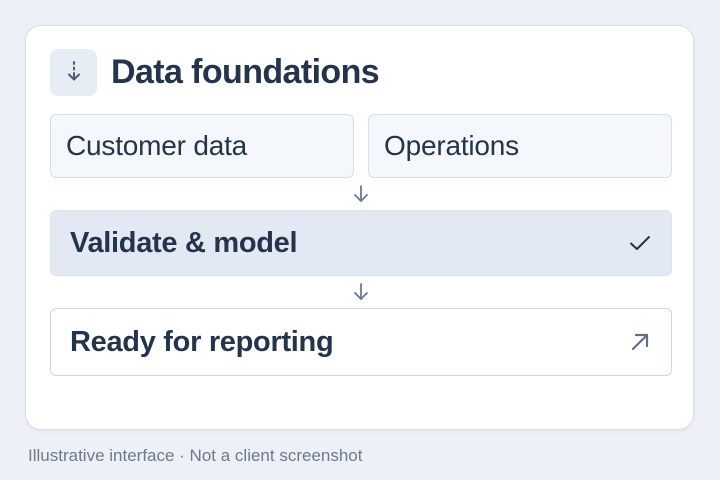 This screenshot has width=720, height=480. What do you see at coordinates (640, 342) in the screenshot?
I see `arrow-up-right-icon` at bounding box center [640, 342].